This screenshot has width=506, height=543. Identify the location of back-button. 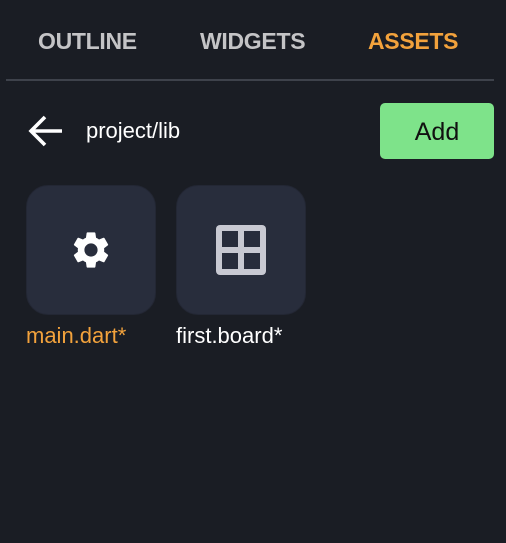
(46, 131).